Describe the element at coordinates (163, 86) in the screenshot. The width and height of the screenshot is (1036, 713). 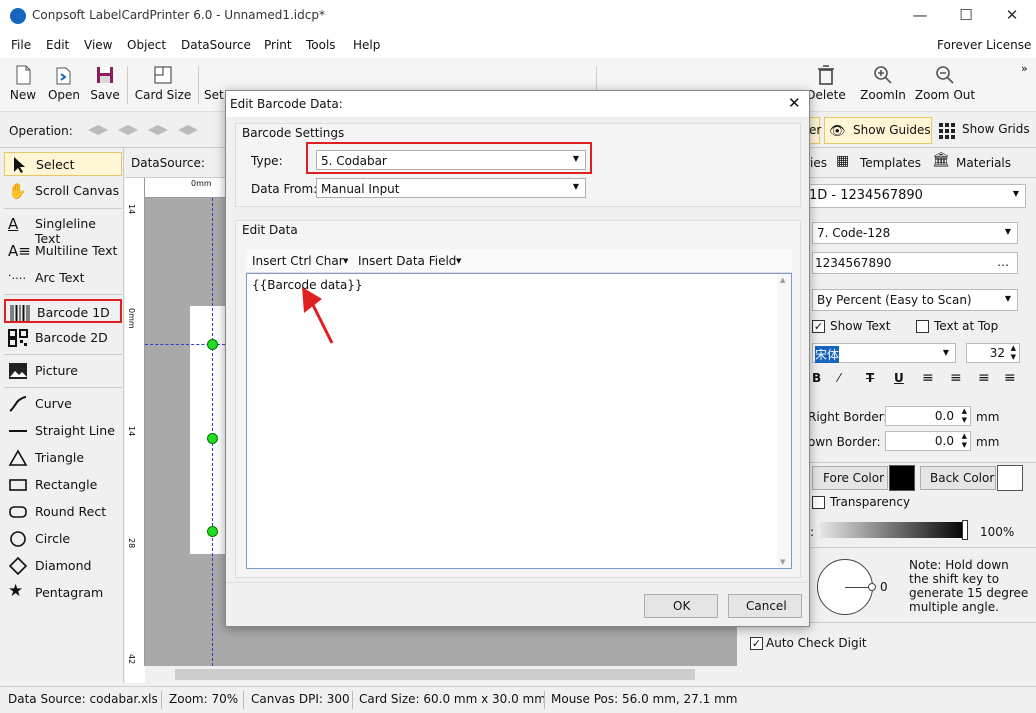
I see `card-size-button: Card Size` at that location.